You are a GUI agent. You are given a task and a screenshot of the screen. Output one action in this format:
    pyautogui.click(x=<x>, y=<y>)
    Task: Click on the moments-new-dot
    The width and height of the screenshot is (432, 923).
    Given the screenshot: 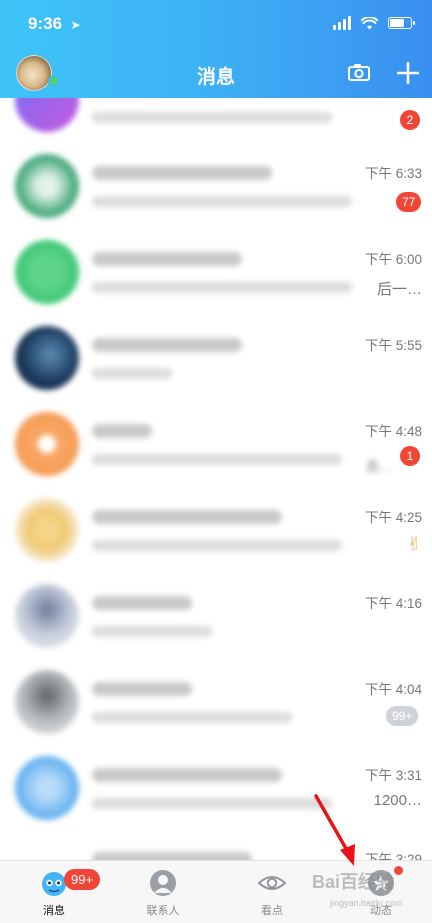 What is the action you would take?
    pyautogui.click(x=398, y=870)
    